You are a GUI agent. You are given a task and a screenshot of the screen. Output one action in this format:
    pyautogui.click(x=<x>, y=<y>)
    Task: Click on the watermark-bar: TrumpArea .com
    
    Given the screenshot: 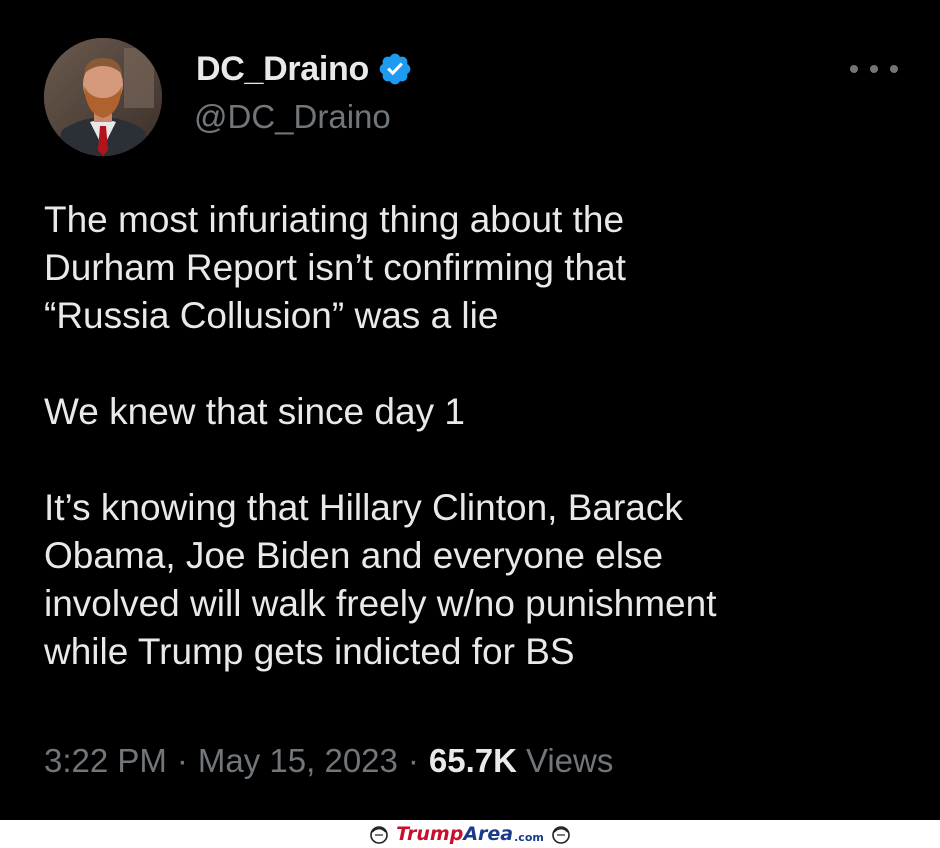 What is the action you would take?
    pyautogui.click(x=470, y=834)
    